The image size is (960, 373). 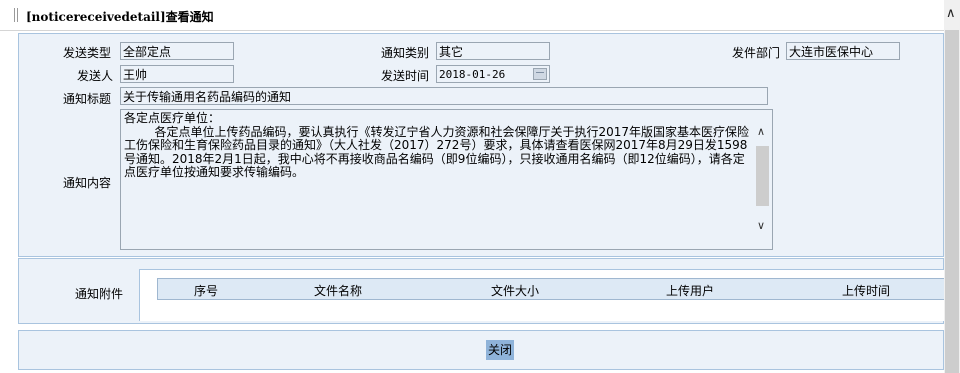 What do you see at coordinates (95, 76) in the screenshot?
I see `sender-label: 发送人` at bounding box center [95, 76].